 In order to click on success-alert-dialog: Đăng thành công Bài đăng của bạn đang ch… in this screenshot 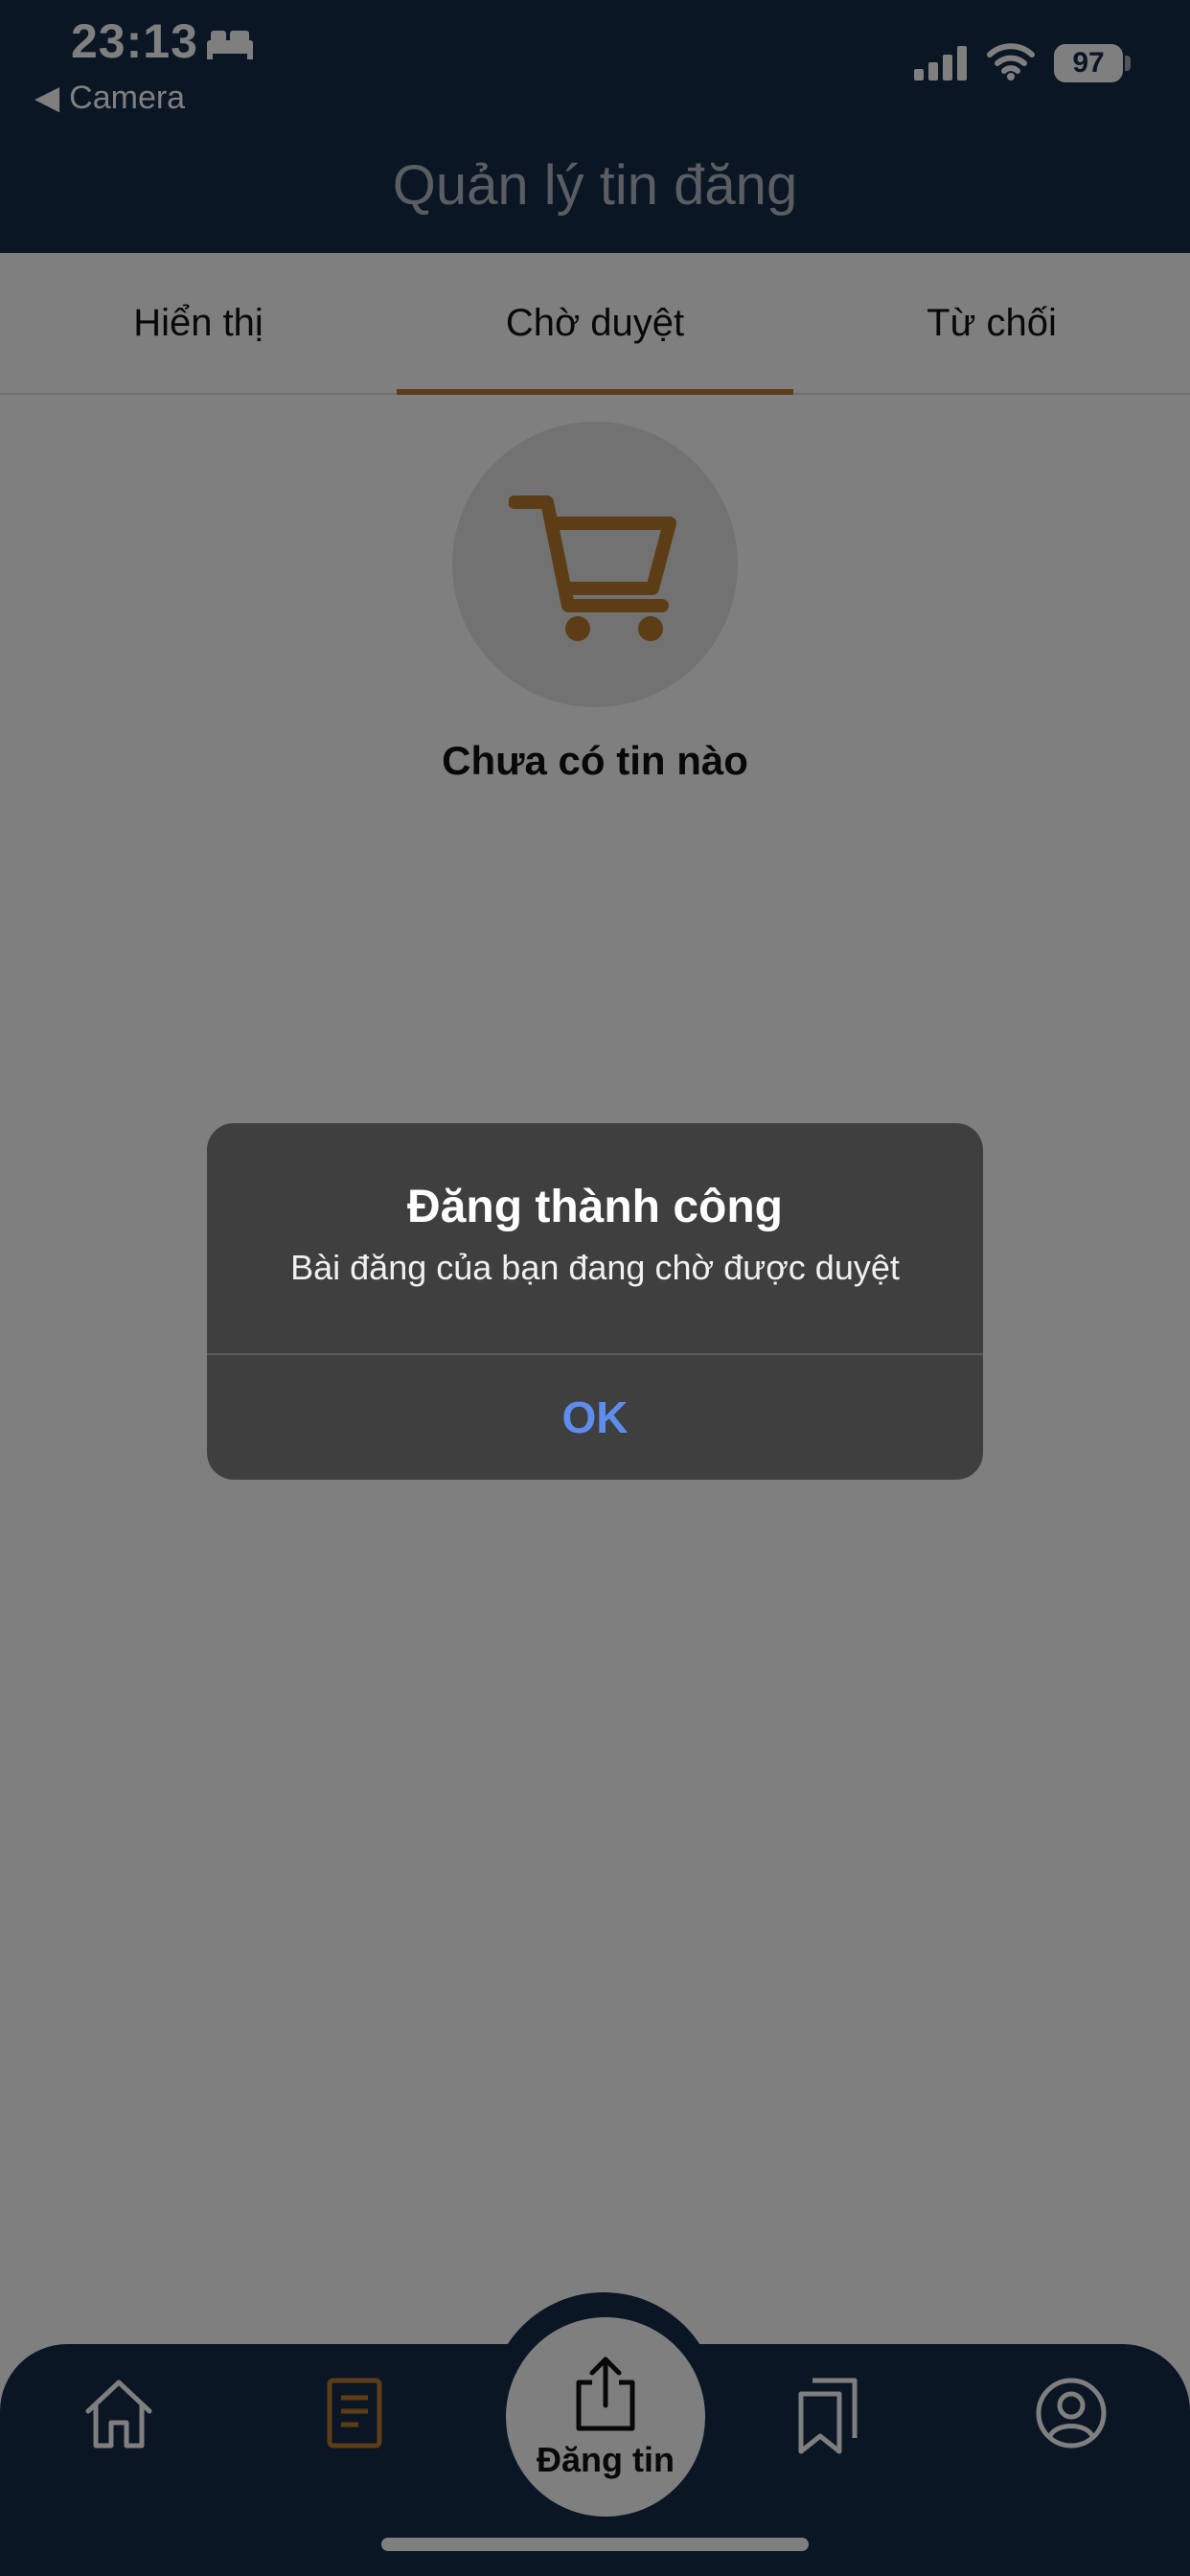, I will do `click(595, 1301)`.